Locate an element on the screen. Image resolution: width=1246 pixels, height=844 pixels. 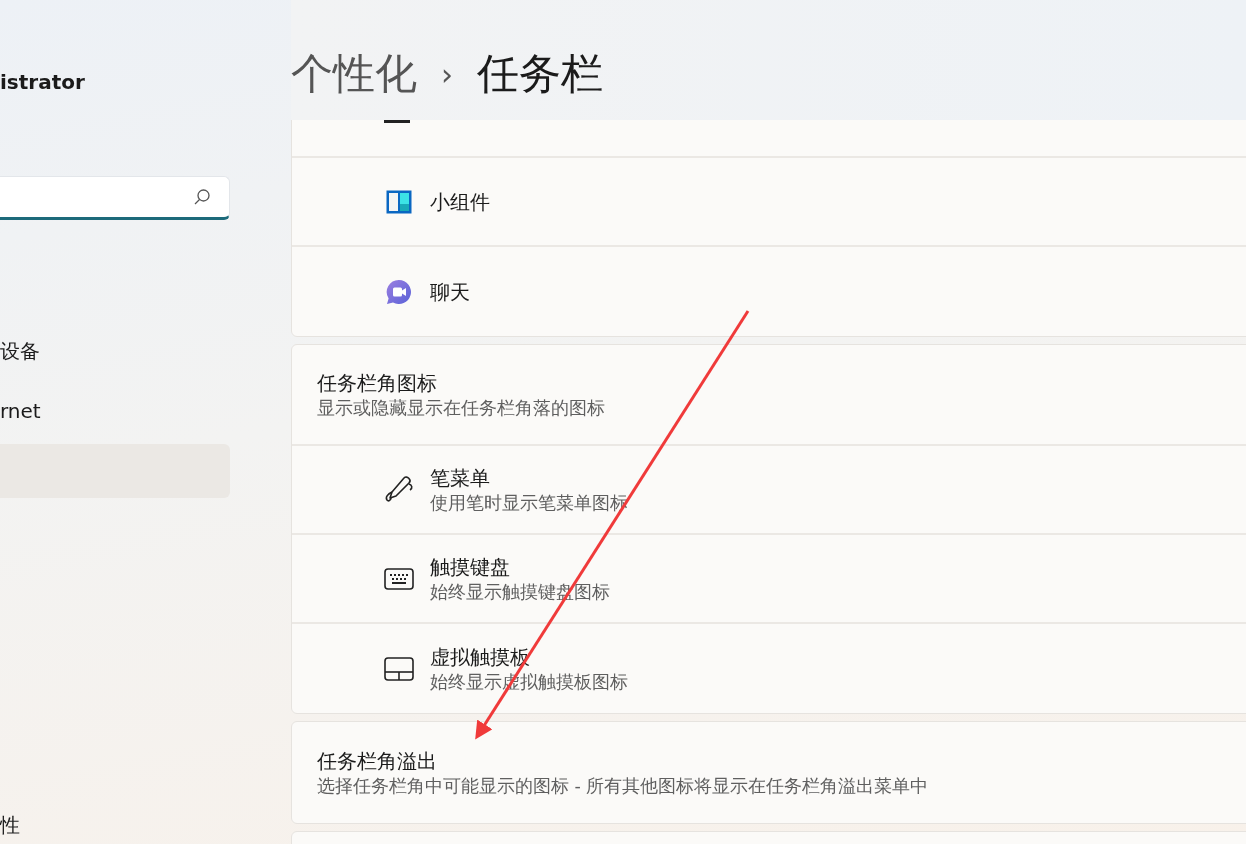
setting-title: 聊天 is located at coordinates (450, 291).